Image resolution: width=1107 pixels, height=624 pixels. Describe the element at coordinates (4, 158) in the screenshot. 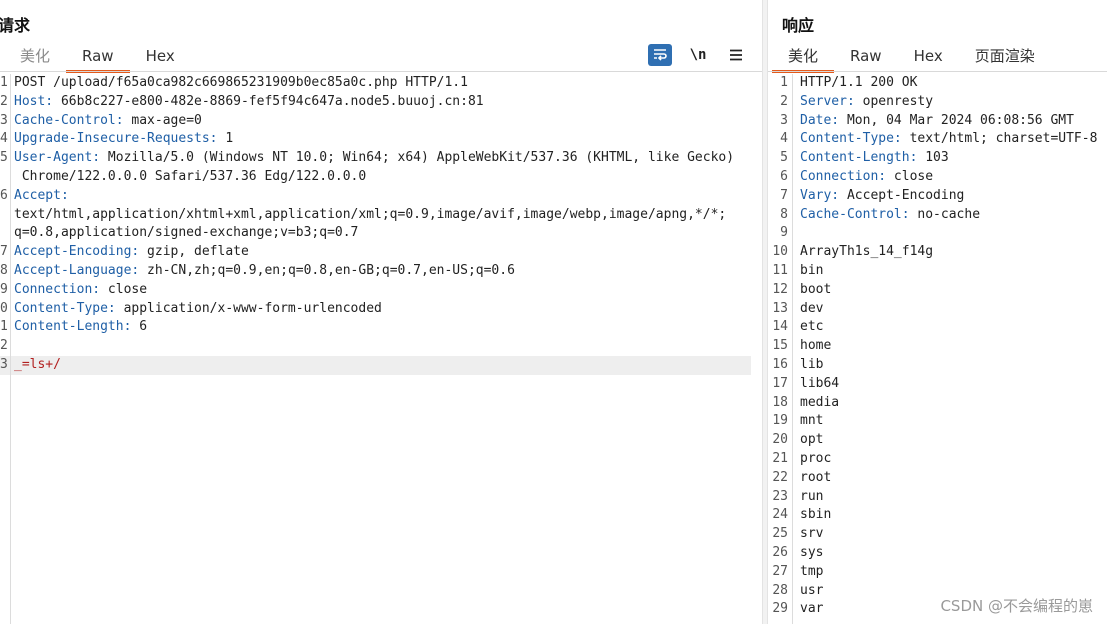

I see `line-number: 5` at that location.